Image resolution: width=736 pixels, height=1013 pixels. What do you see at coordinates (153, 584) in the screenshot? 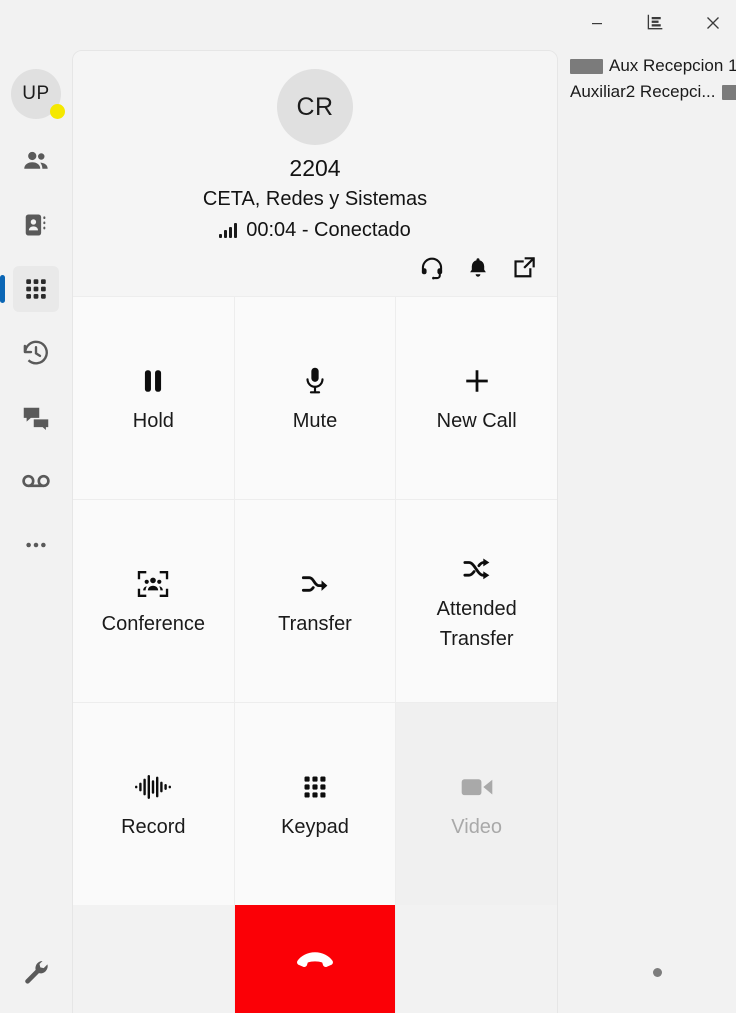
I see `conference-icon` at bounding box center [153, 584].